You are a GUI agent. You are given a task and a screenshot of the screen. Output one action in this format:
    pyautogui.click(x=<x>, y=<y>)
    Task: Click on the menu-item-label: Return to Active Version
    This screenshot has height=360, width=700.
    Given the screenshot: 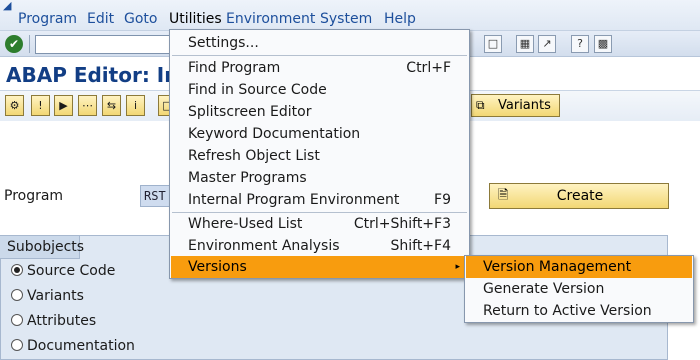 What is the action you would take?
    pyautogui.click(x=567, y=311)
    